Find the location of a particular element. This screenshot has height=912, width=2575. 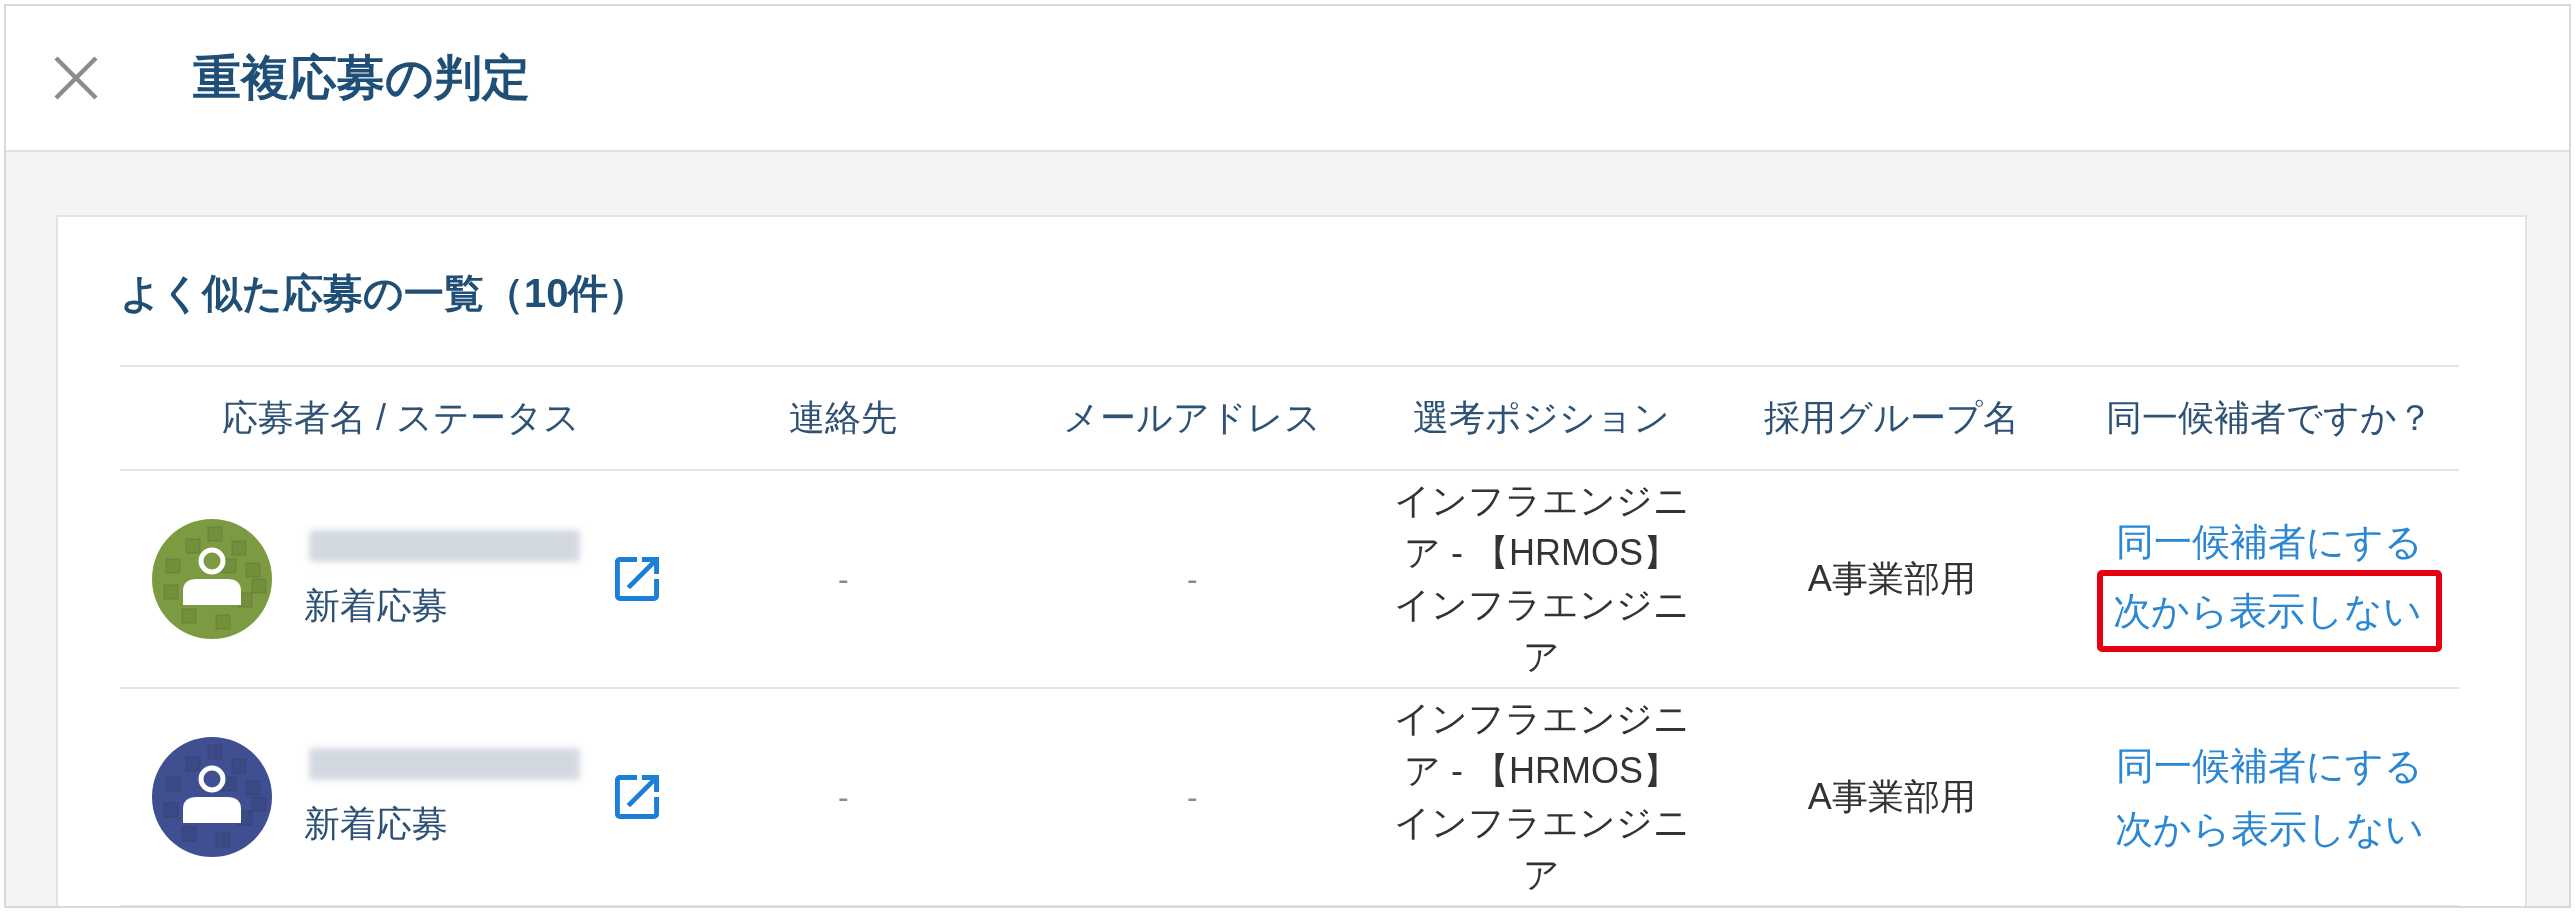

column-header: メールアドレス is located at coordinates (1192, 417).